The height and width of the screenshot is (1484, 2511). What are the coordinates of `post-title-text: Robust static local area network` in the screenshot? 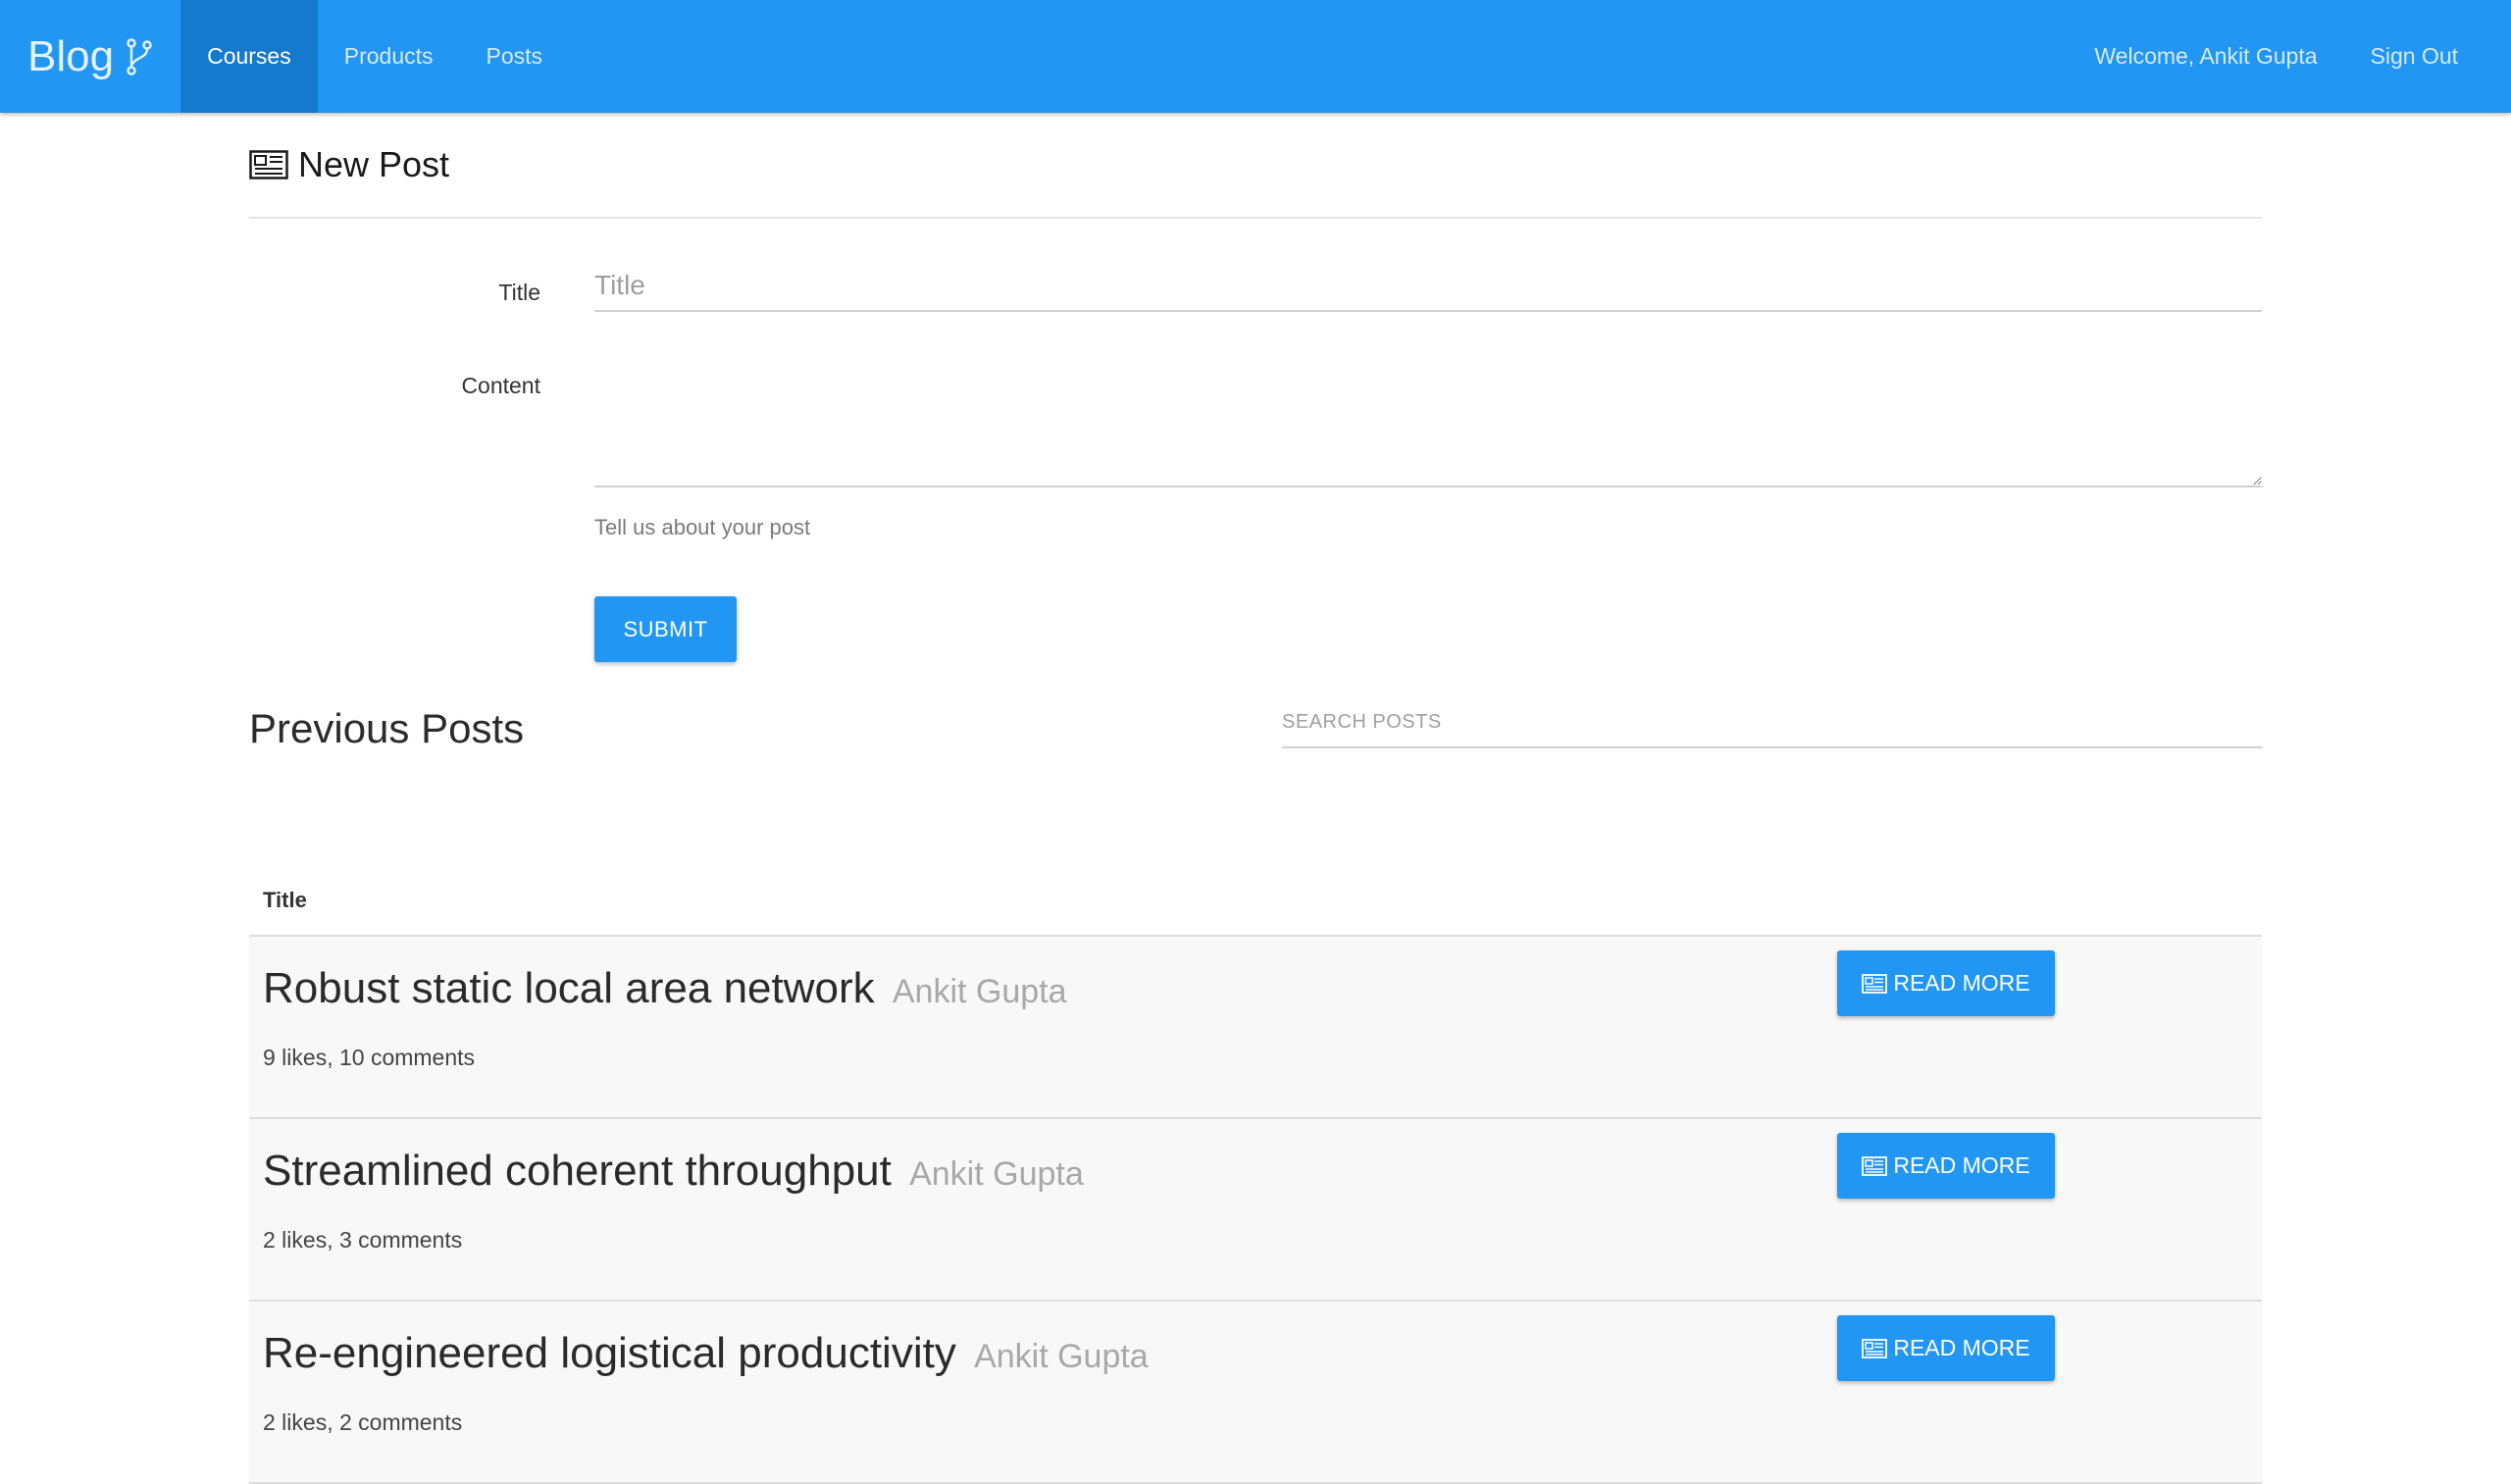 It's located at (569, 988).